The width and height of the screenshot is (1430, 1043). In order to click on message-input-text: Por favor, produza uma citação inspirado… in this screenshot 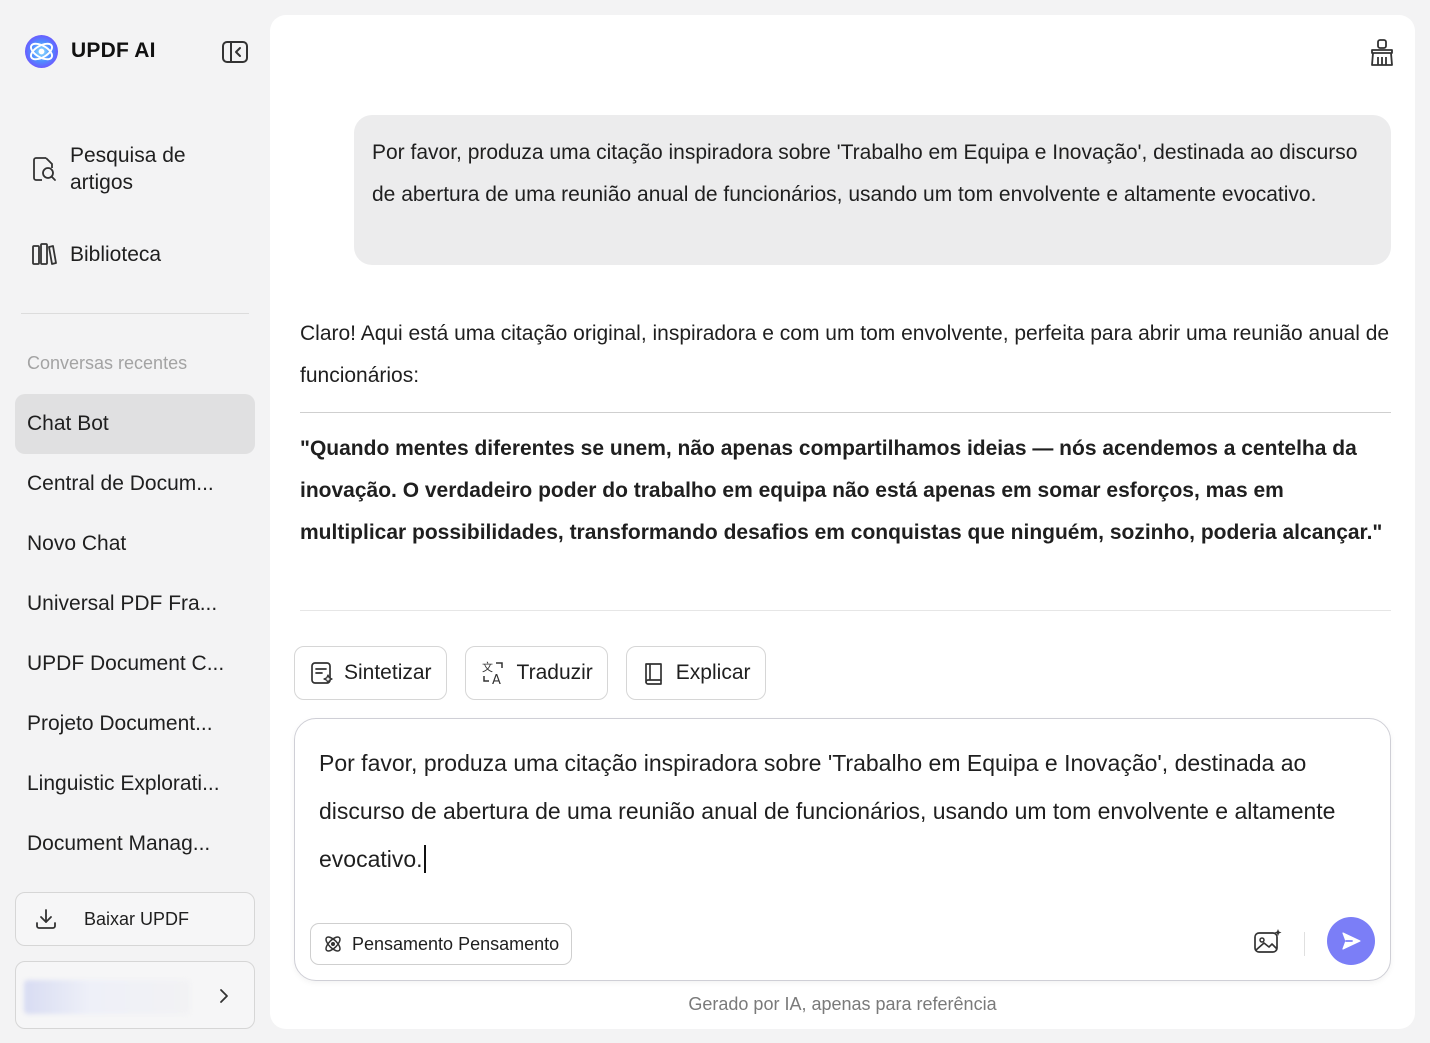, I will do `click(827, 811)`.